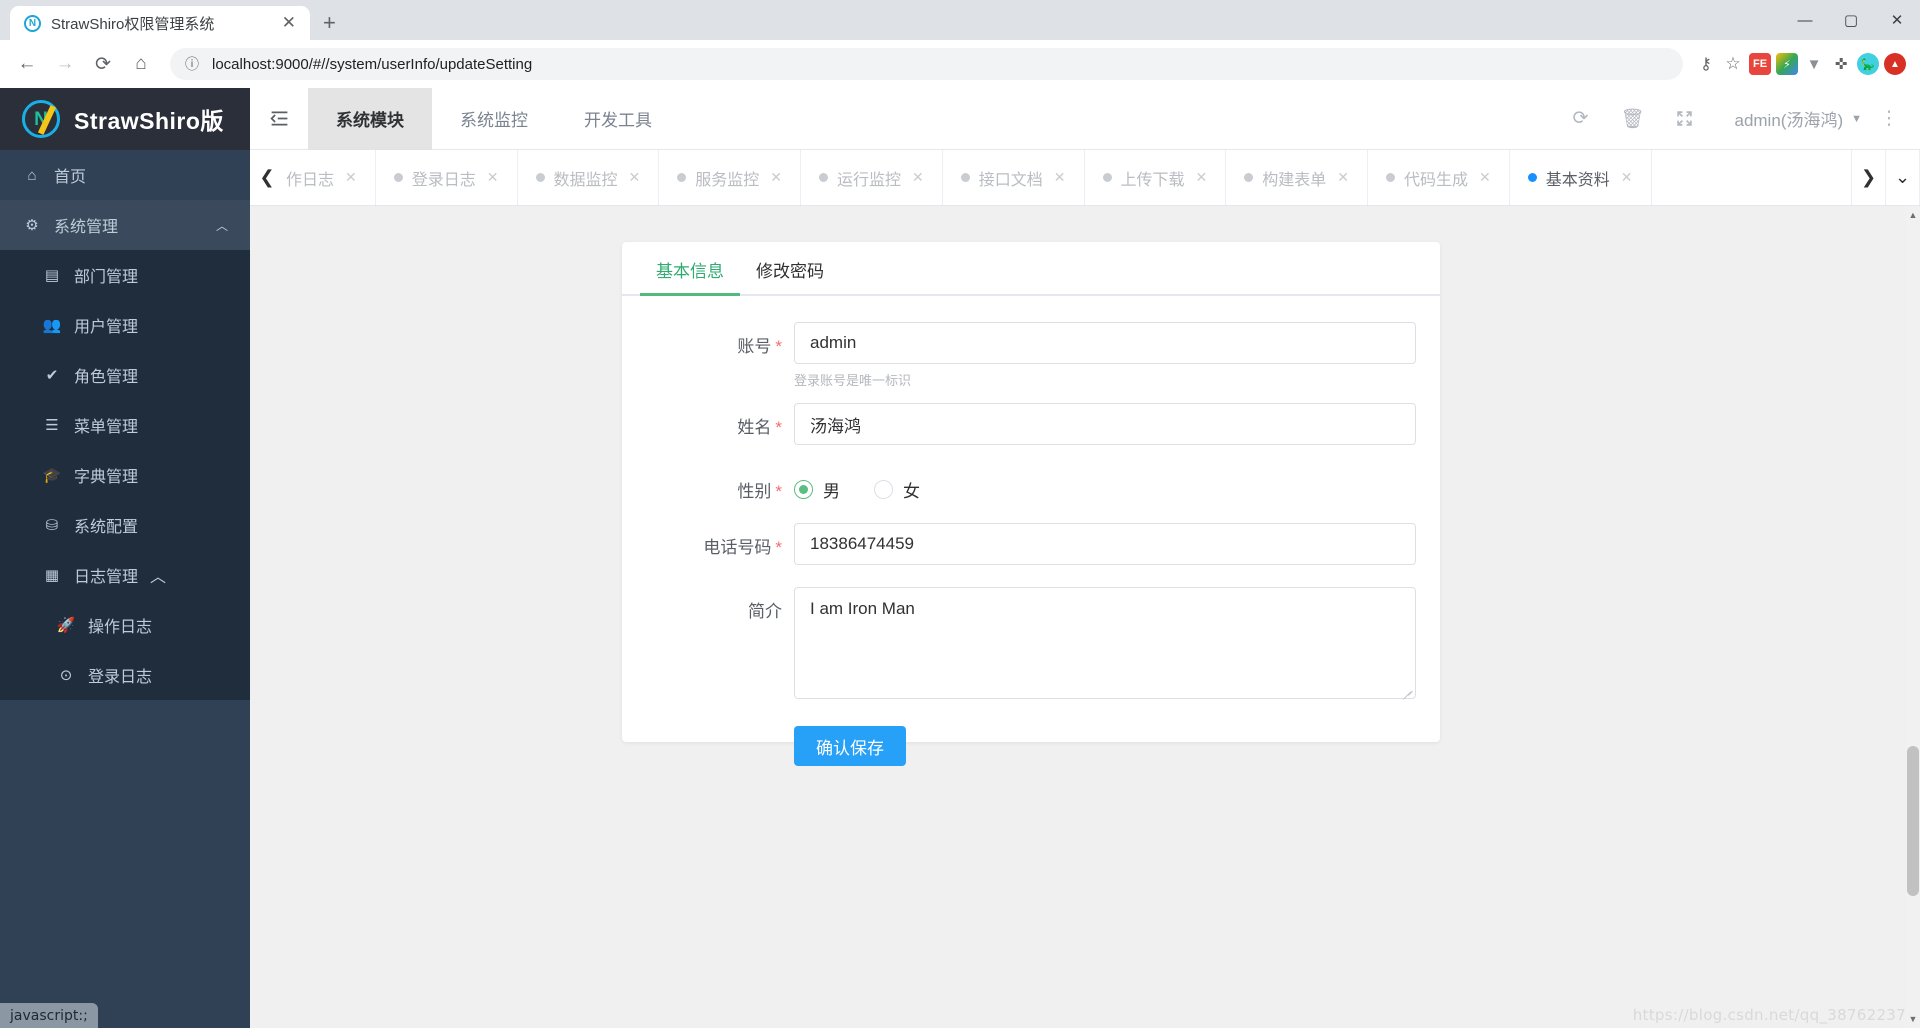 The image size is (1920, 1028). I want to click on sidebar-item-department: ▤ 部门管理, so click(125, 275).